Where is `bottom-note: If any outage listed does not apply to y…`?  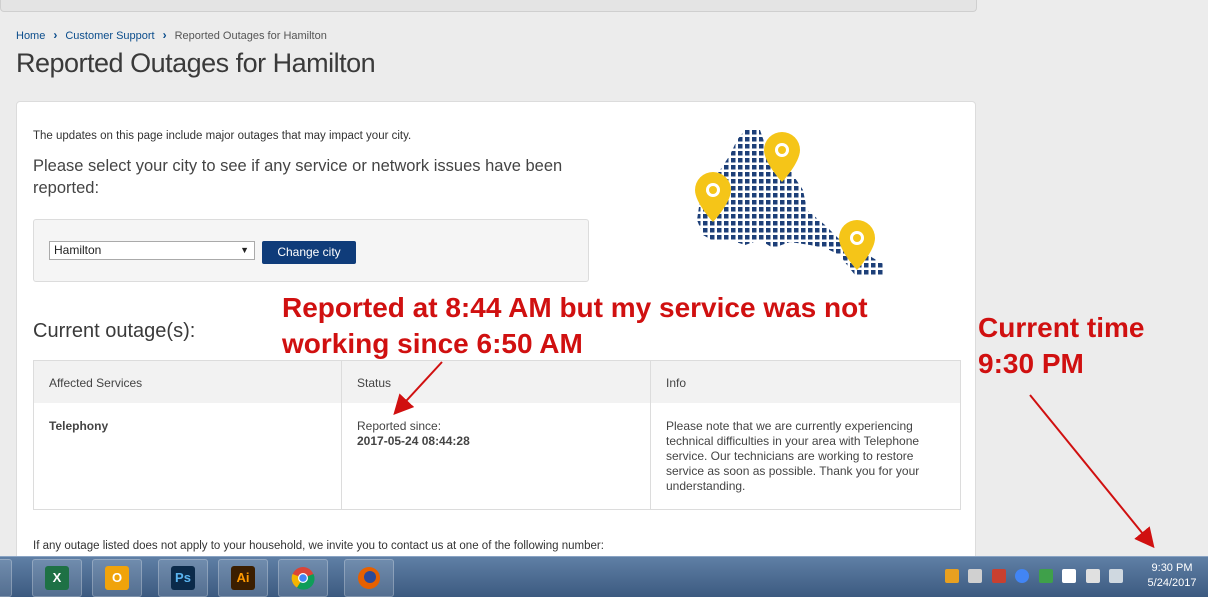
bottom-note: If any outage listed does not apply to y… is located at coordinates (318, 546).